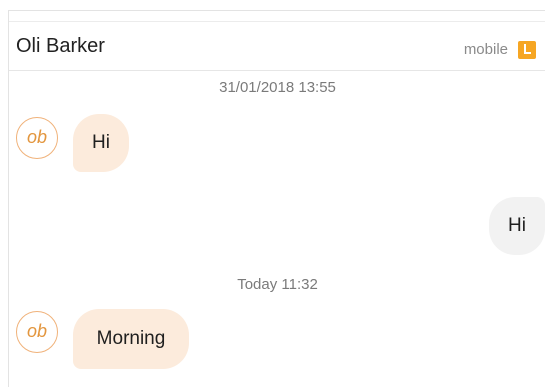 This screenshot has height=387, width=545. Describe the element at coordinates (131, 339) in the screenshot. I see `incoming-message-bubble: Morning` at that location.